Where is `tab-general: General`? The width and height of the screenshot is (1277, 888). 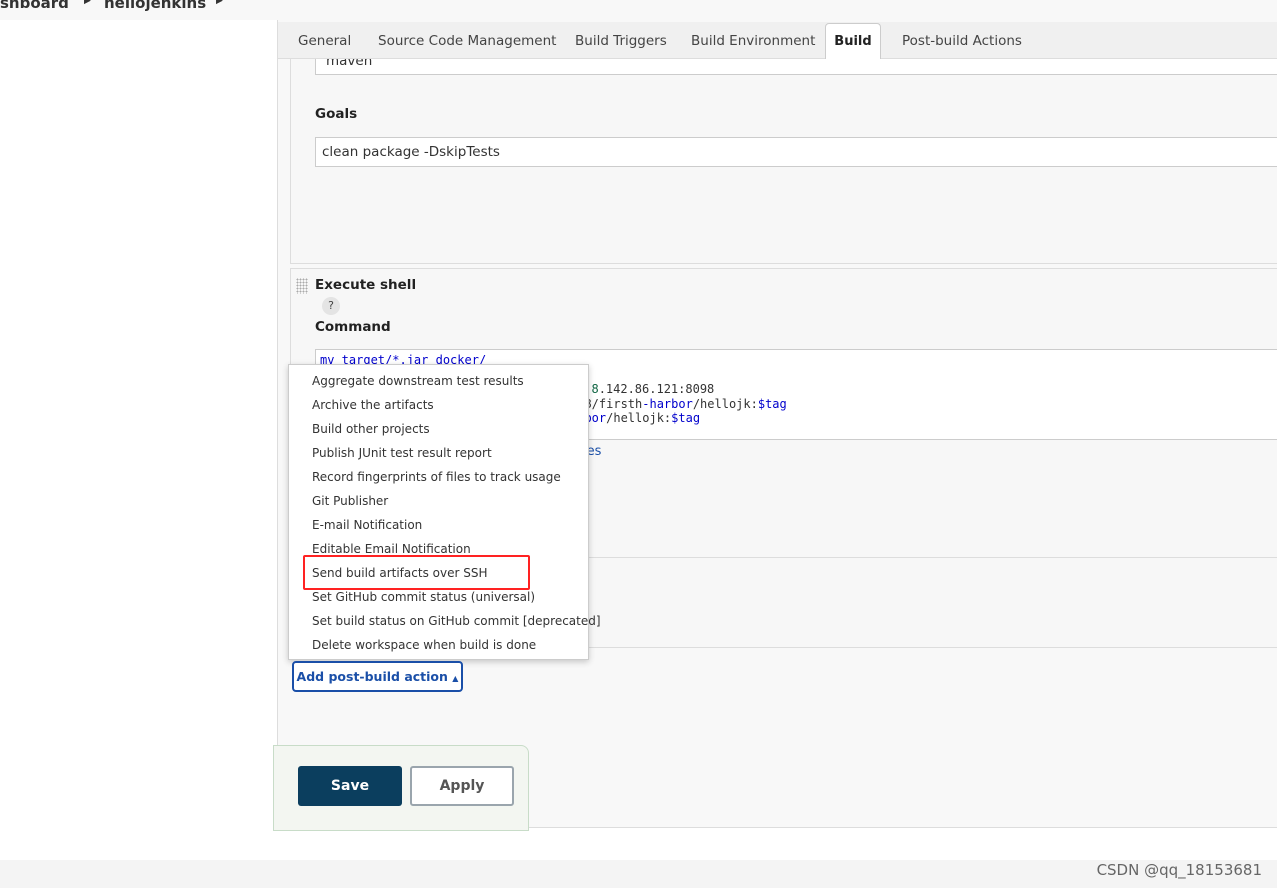 tab-general: General is located at coordinates (324, 41).